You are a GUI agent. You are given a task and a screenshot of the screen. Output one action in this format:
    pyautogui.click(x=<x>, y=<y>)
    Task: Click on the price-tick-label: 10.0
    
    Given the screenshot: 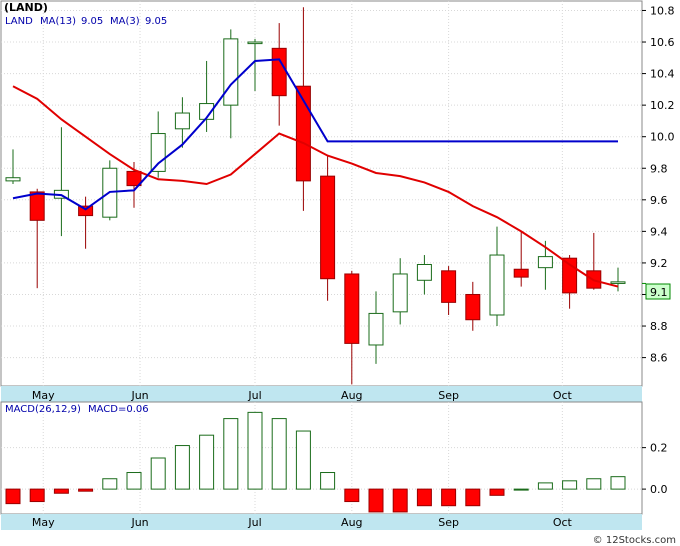 What is the action you would take?
    pyautogui.click(x=662, y=137)
    